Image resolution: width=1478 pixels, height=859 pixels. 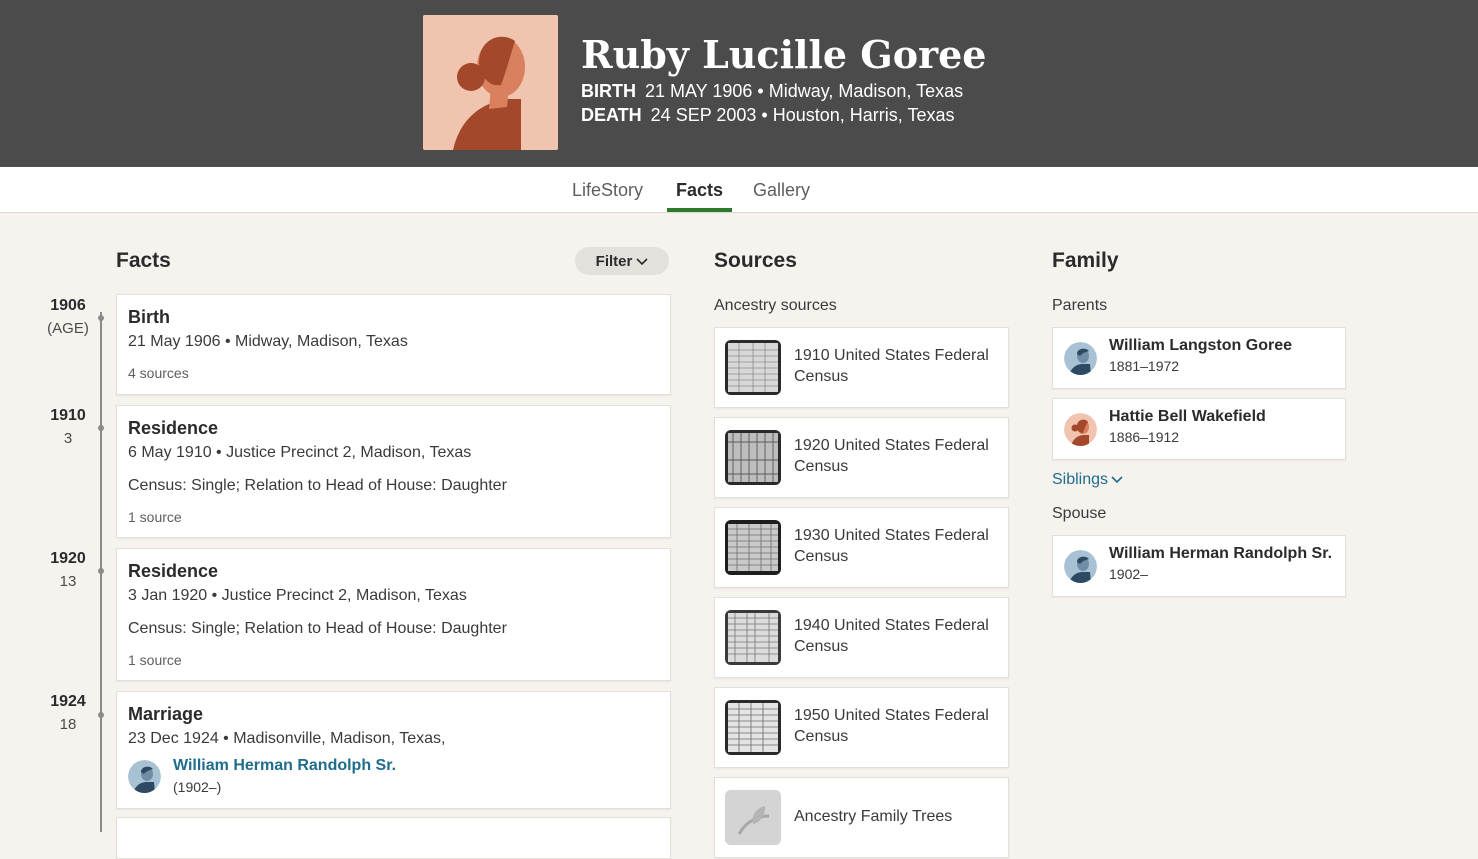 I want to click on parent-card-father: William Langston Goree 1881–1972, so click(x=1199, y=358).